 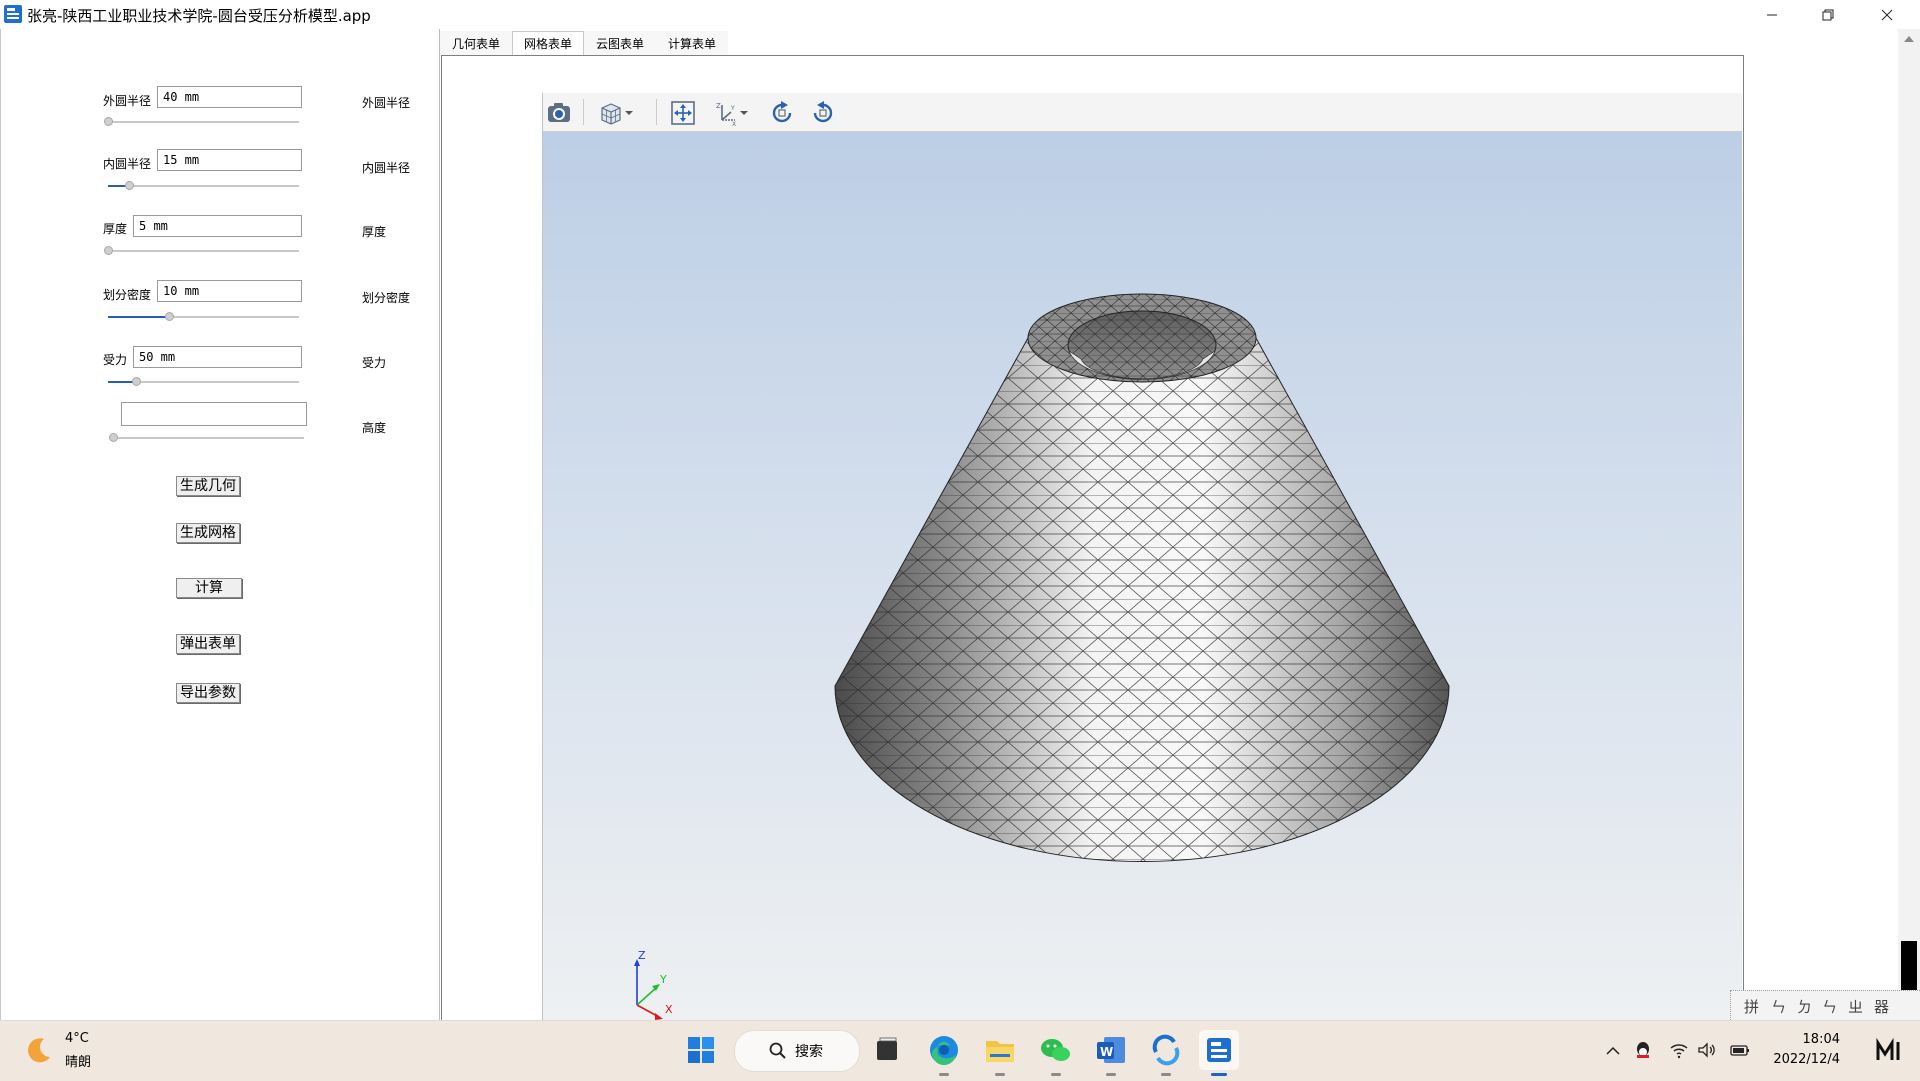 What do you see at coordinates (960, 15) in the screenshot?
I see `title-bar: 张亮-陕西工业职业技术学院-圆台受压分析模型.app` at bounding box center [960, 15].